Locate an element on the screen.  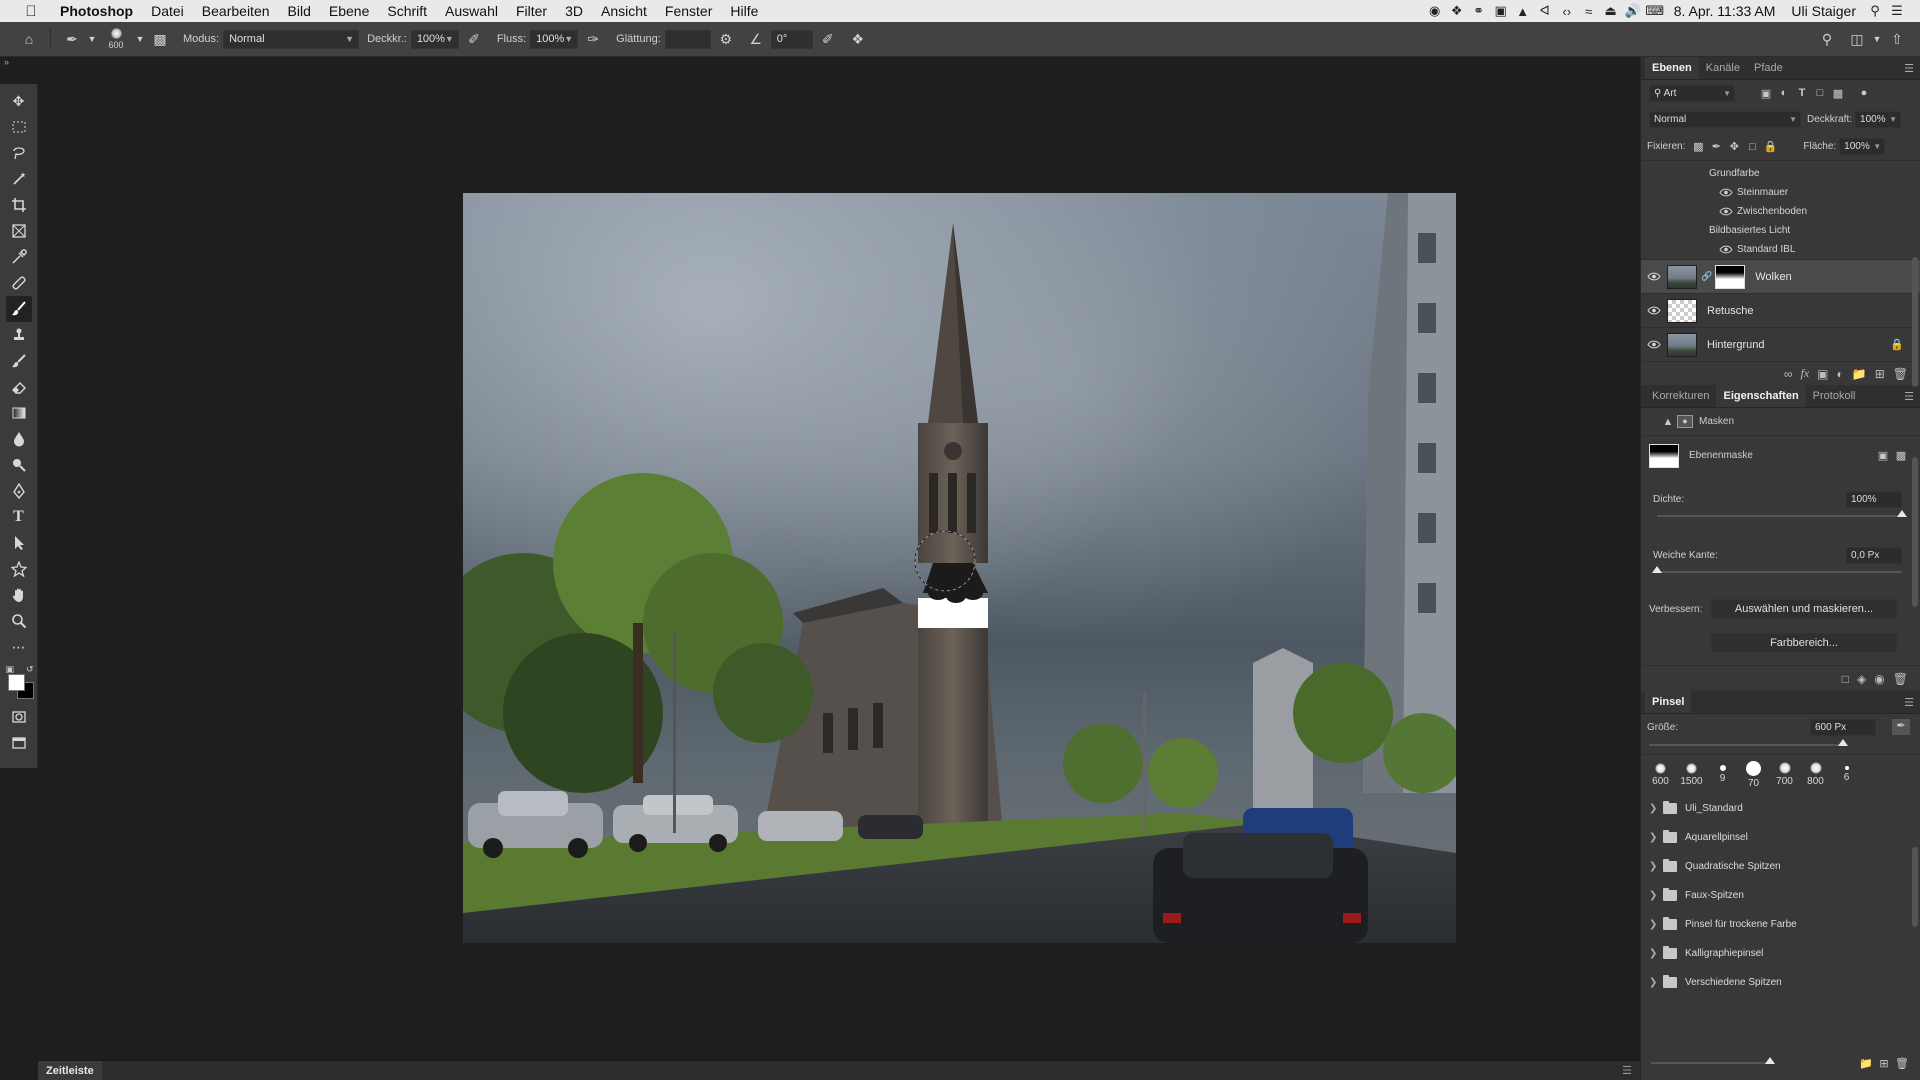
tab-kanaele: Kanäle is located at coordinates (1723, 68).